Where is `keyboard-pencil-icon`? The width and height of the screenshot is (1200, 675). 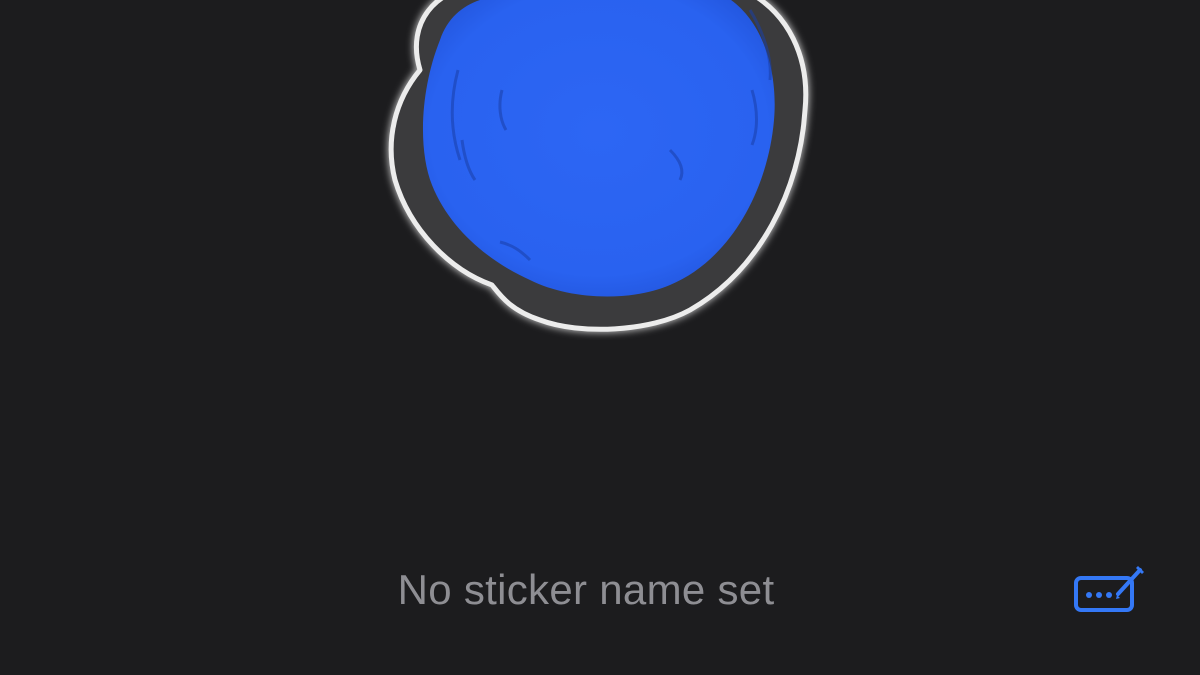
keyboard-pencil-icon is located at coordinates (1109, 589).